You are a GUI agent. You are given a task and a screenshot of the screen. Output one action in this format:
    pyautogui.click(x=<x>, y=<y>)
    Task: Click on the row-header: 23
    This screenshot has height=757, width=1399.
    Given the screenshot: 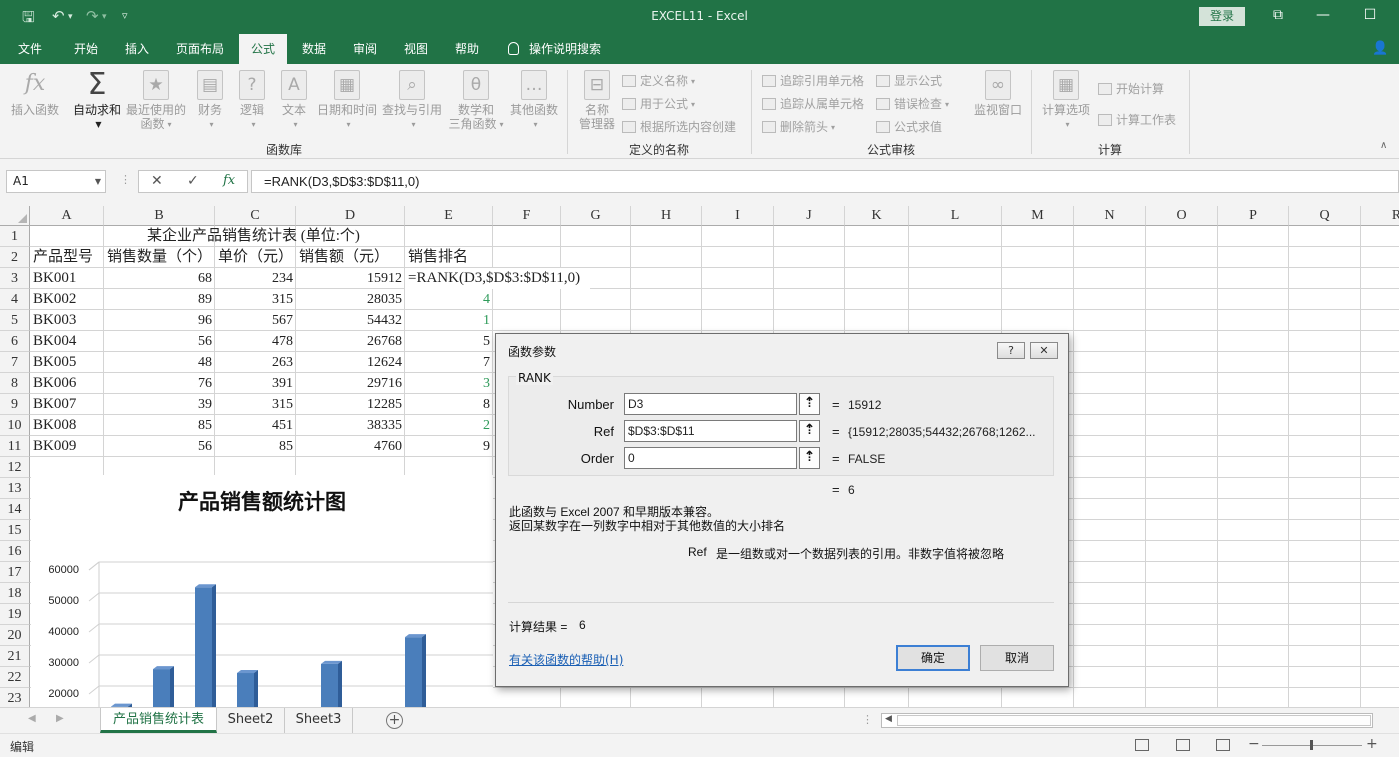 What is the action you would take?
    pyautogui.click(x=15, y=697)
    